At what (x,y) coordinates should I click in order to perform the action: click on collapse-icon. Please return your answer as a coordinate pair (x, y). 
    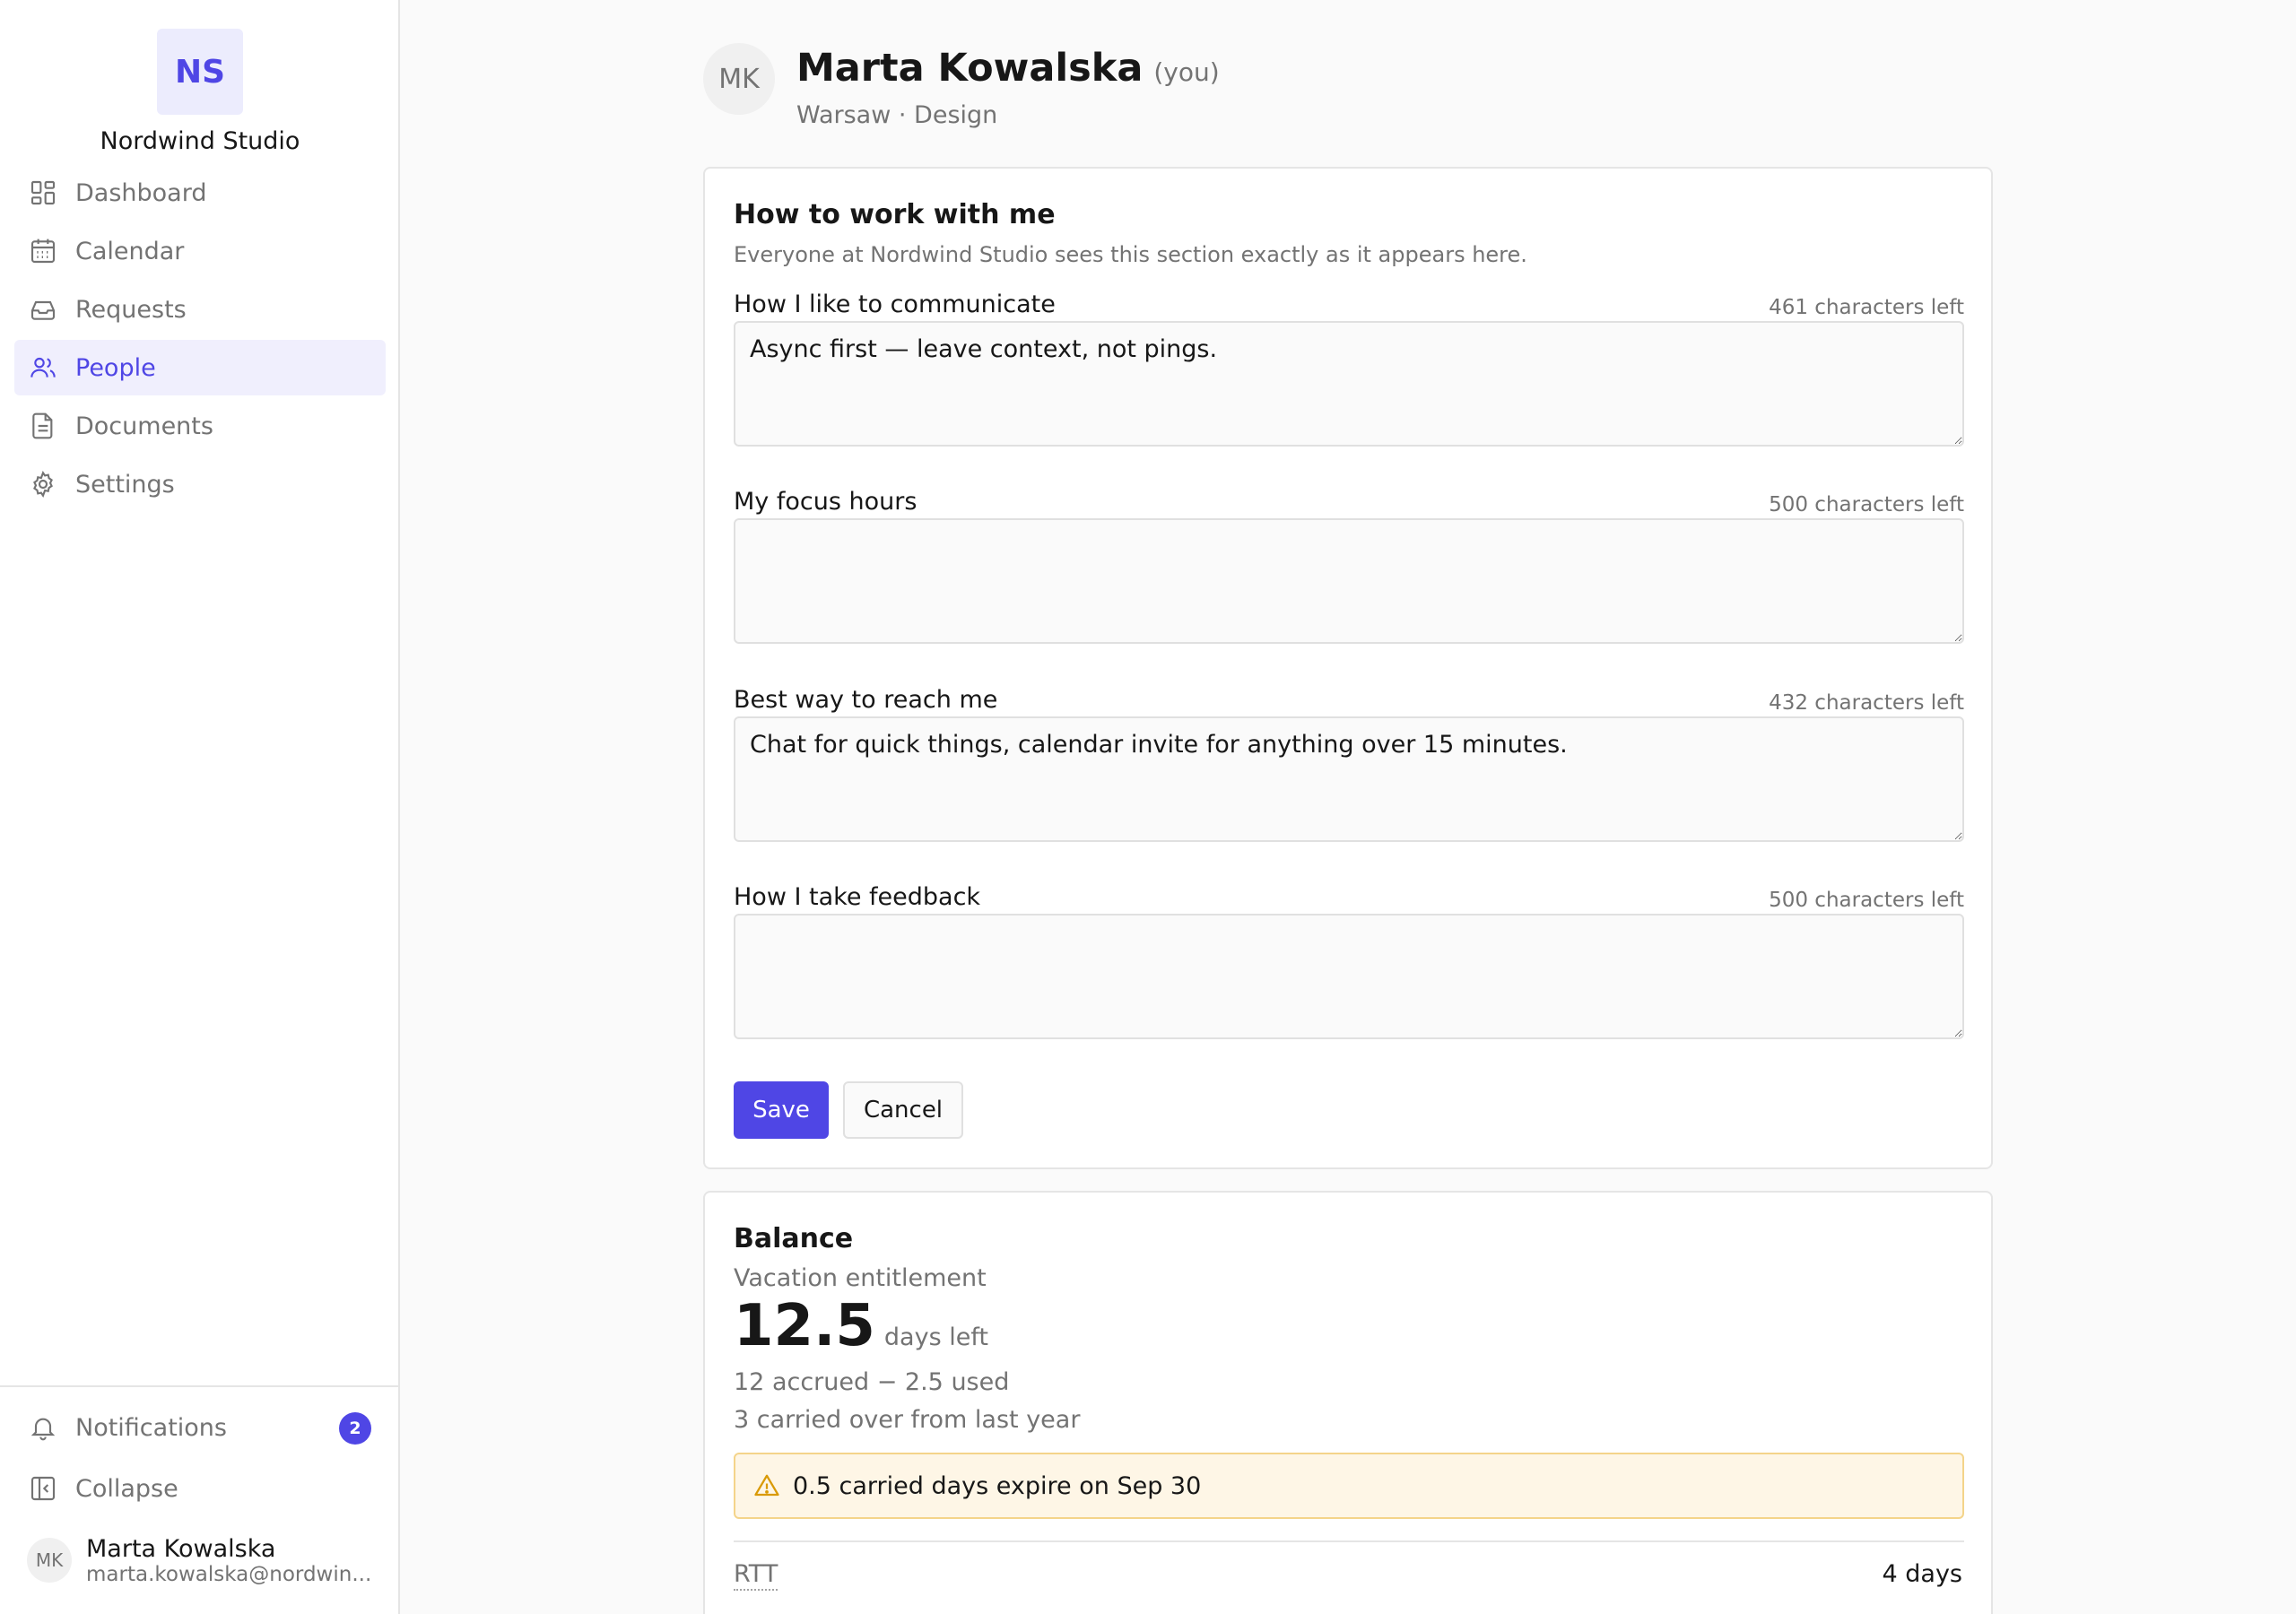
    Looking at the image, I should click on (43, 1488).